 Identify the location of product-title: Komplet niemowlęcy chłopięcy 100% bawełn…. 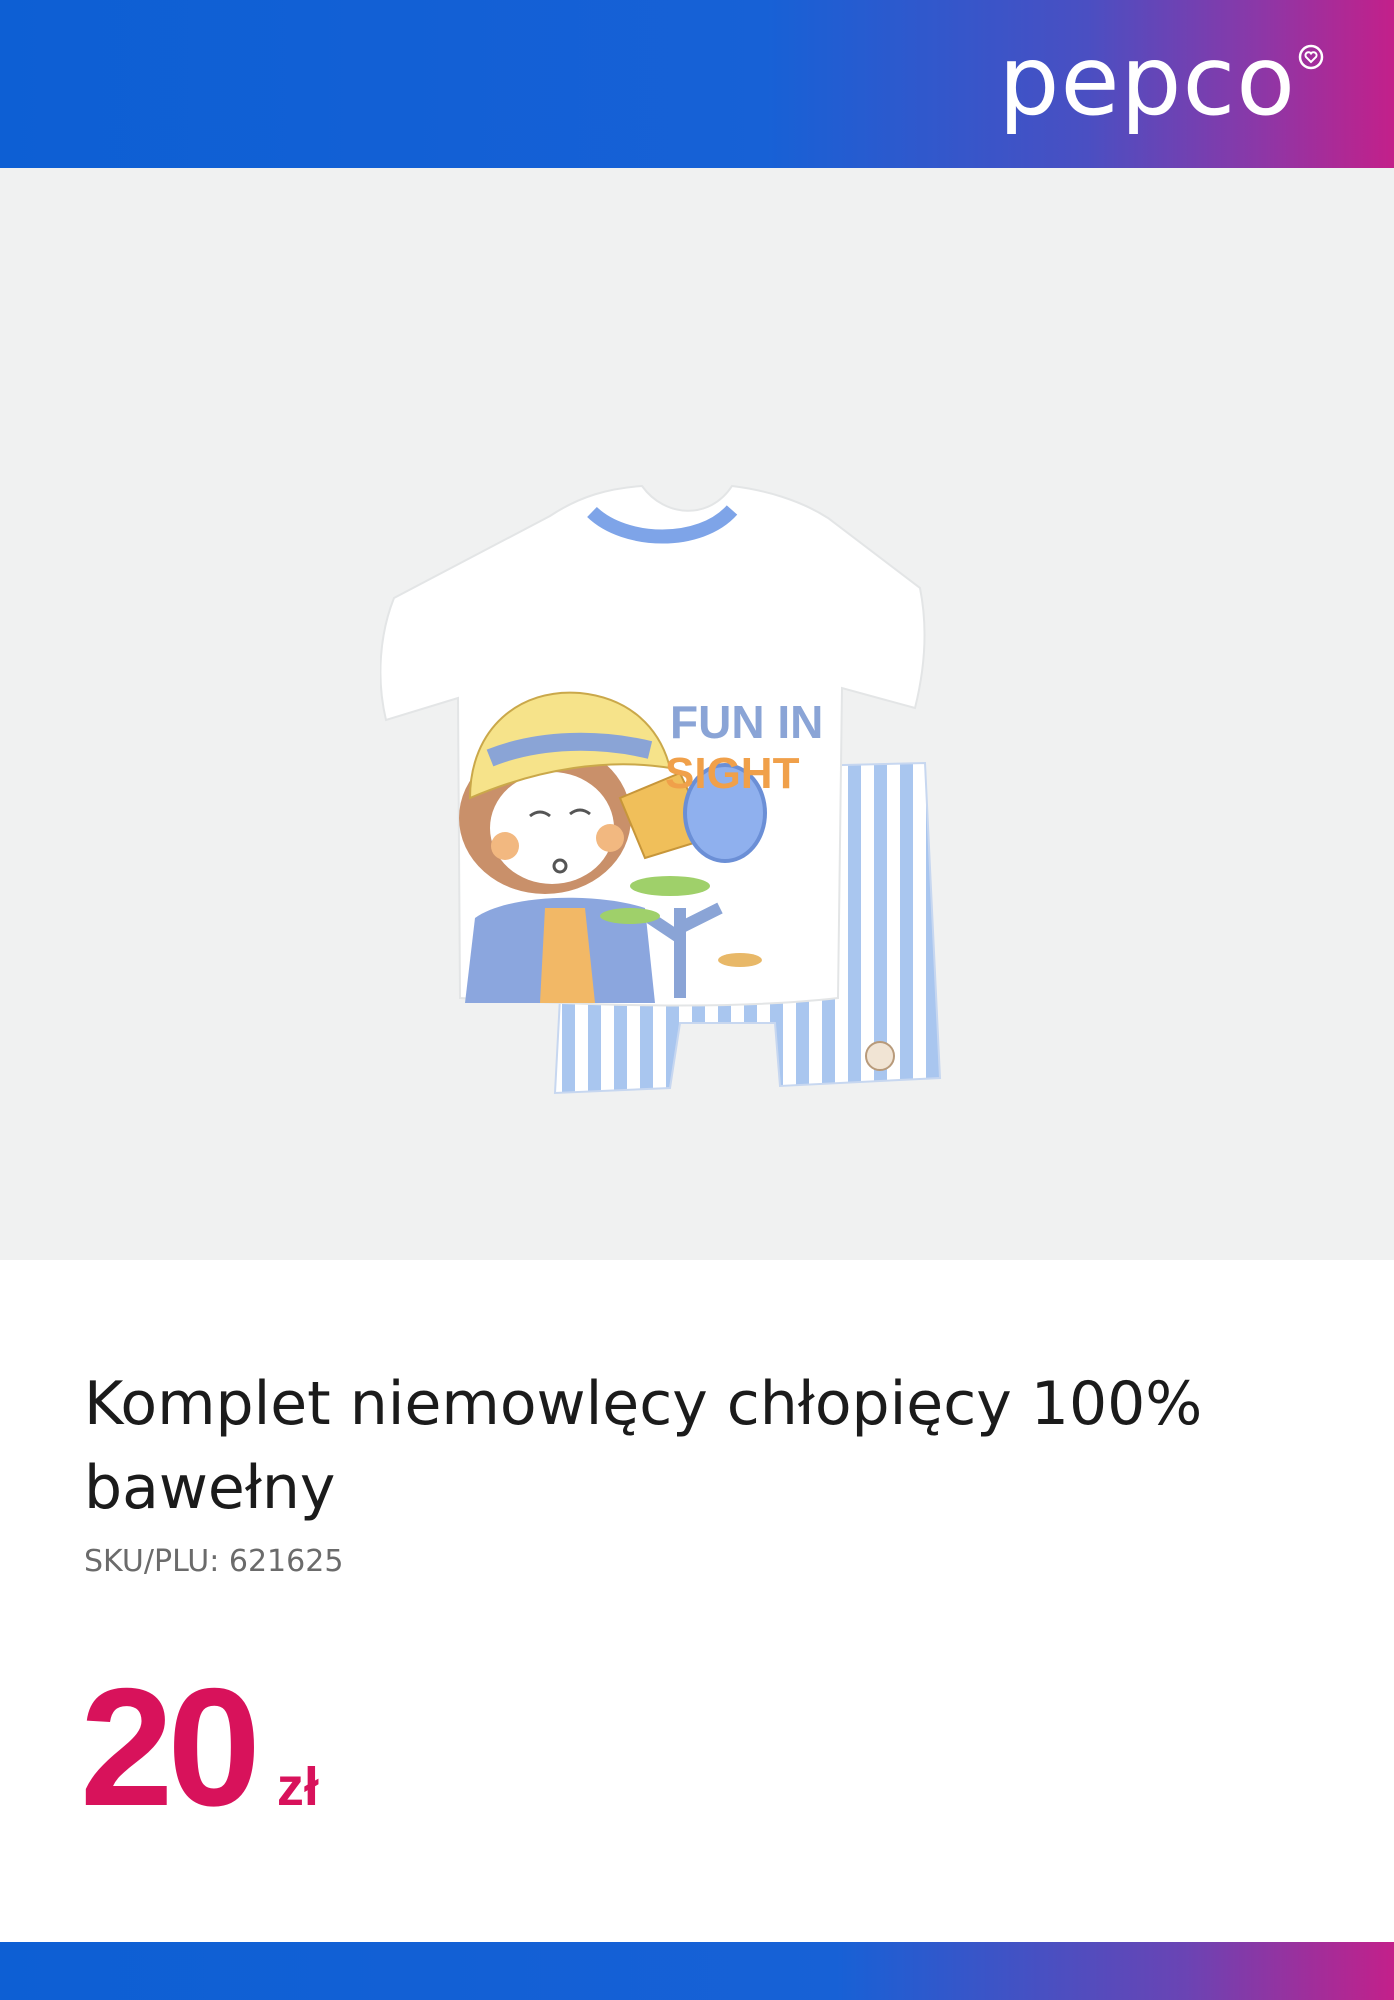
(643, 1446).